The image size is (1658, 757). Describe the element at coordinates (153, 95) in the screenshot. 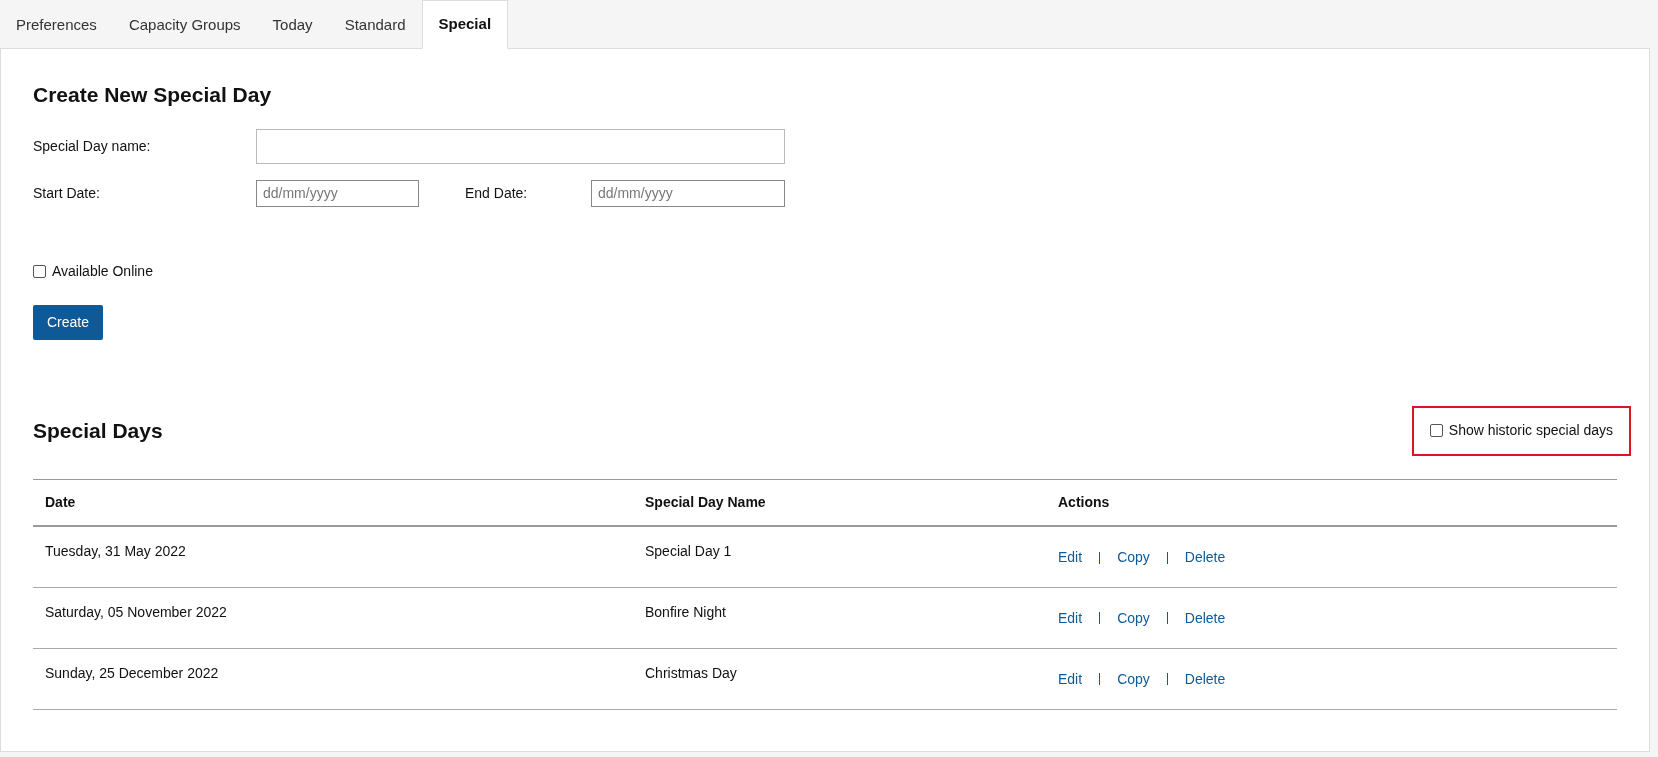

I see `section-title: Create New Special Day` at that location.